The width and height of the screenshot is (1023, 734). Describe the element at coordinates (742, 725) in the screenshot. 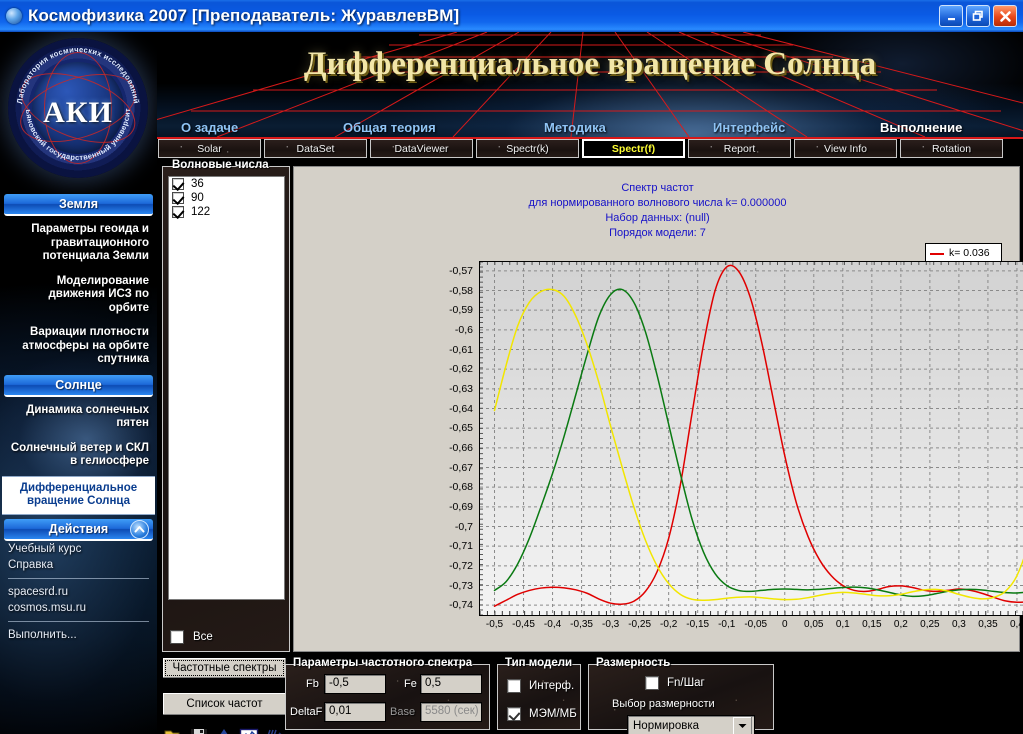

I see `chevron-down-icon` at that location.